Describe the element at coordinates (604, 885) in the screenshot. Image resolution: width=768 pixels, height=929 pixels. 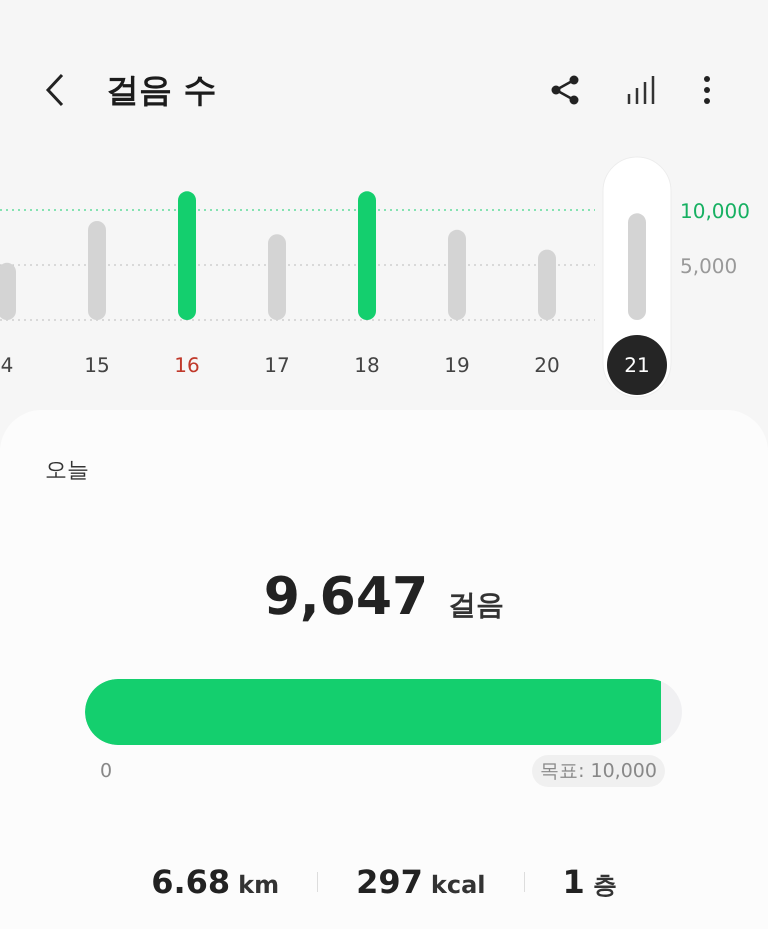
I see `stat-unit: 층` at that location.